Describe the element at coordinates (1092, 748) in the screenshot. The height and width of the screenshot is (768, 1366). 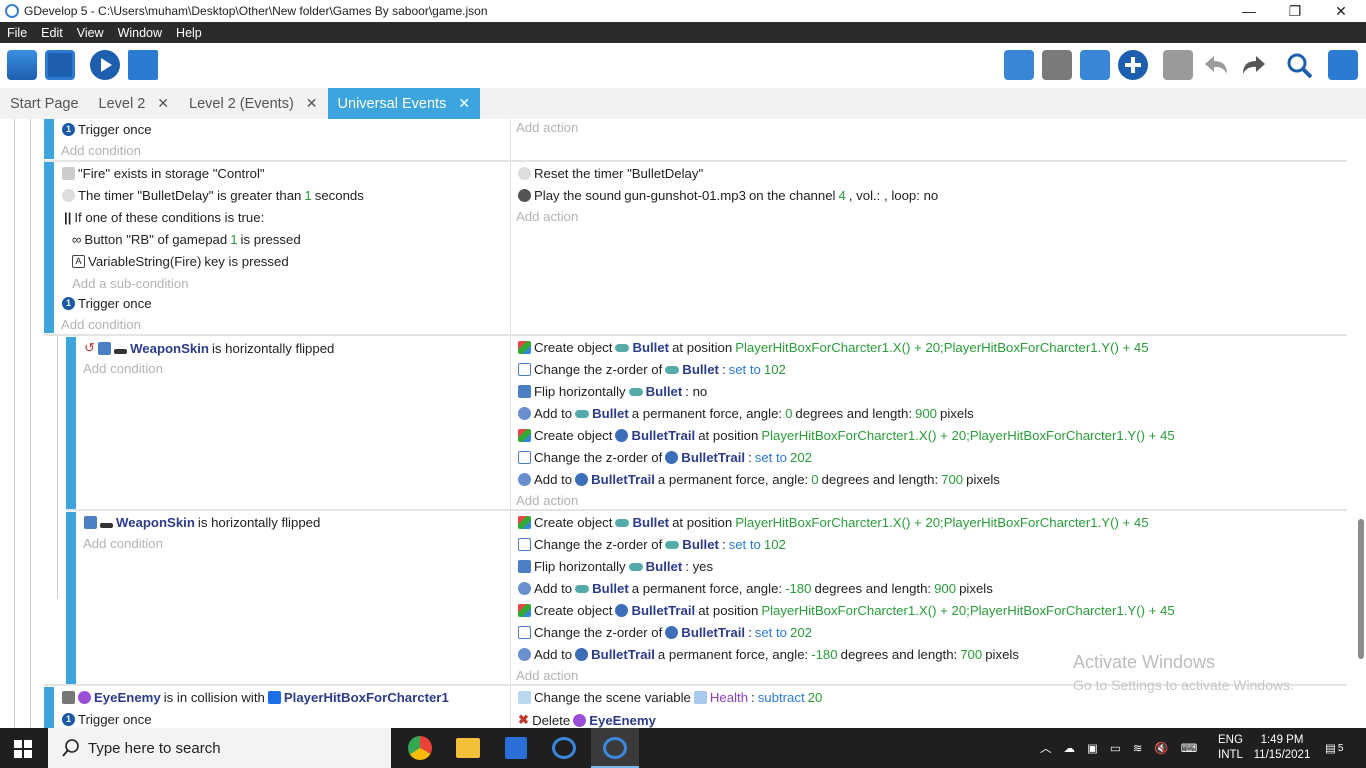
I see `device-icon: ▣` at that location.